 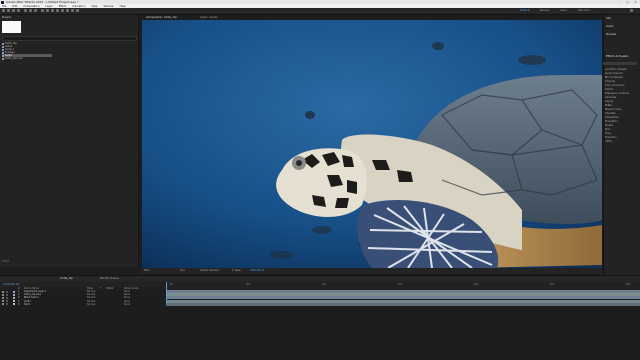 What do you see at coordinates (611, 35) in the screenshot?
I see `preview-section: Preview` at bounding box center [611, 35].